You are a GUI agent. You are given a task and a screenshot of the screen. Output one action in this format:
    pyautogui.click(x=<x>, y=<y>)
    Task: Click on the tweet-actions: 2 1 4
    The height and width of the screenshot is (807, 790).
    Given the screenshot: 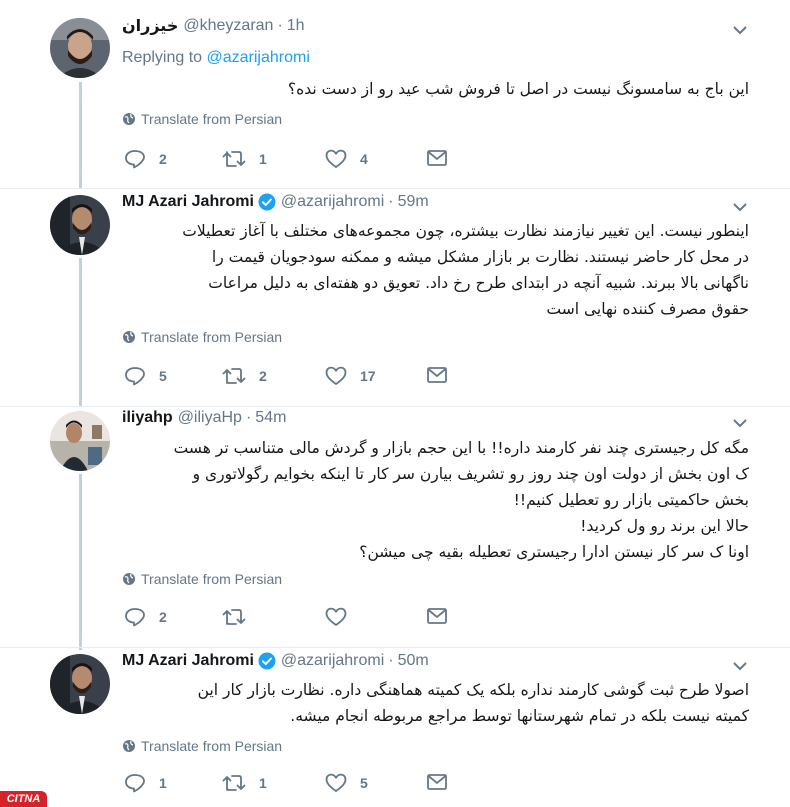 What is the action you would take?
    pyautogui.click(x=294, y=159)
    